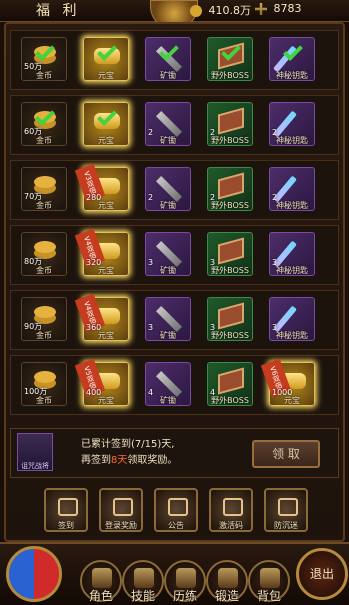  What do you see at coordinates (44, 384) in the screenshot?
I see `reward-slot-gold: 100万 金币` at bounding box center [44, 384].